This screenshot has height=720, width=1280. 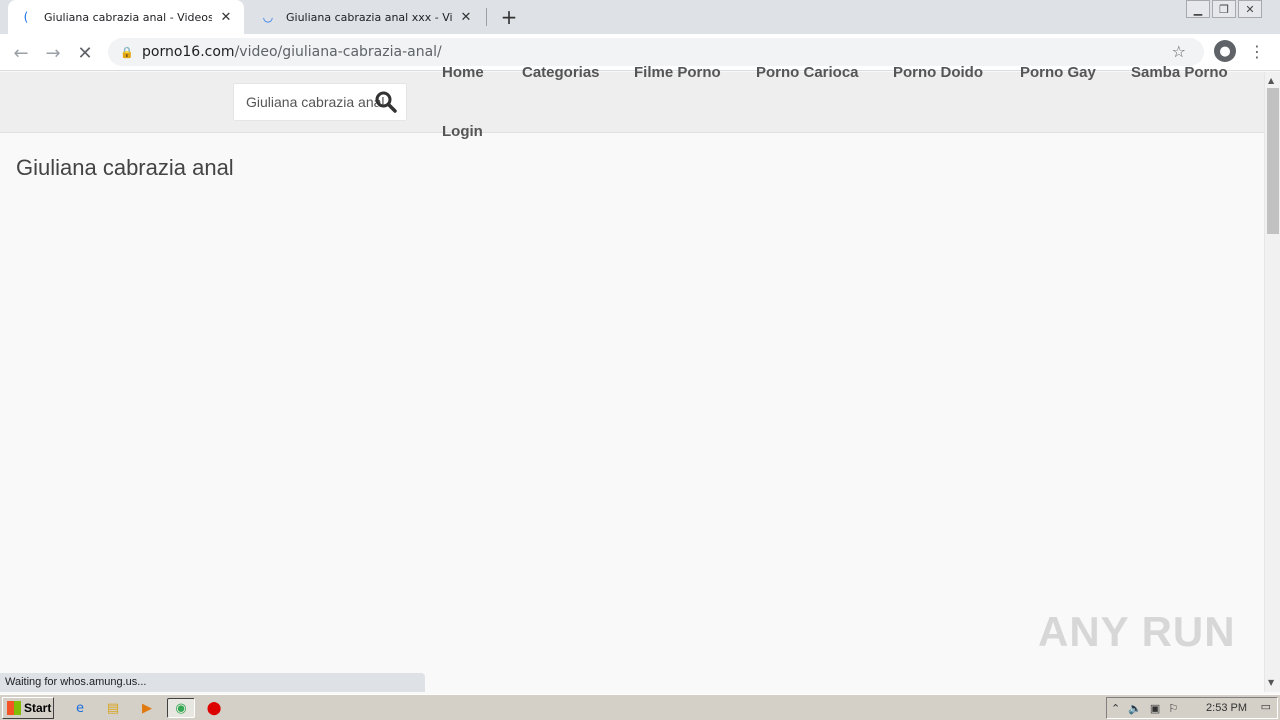 What do you see at coordinates (26, 17) in the screenshot?
I see `loading-icon: (` at bounding box center [26, 17].